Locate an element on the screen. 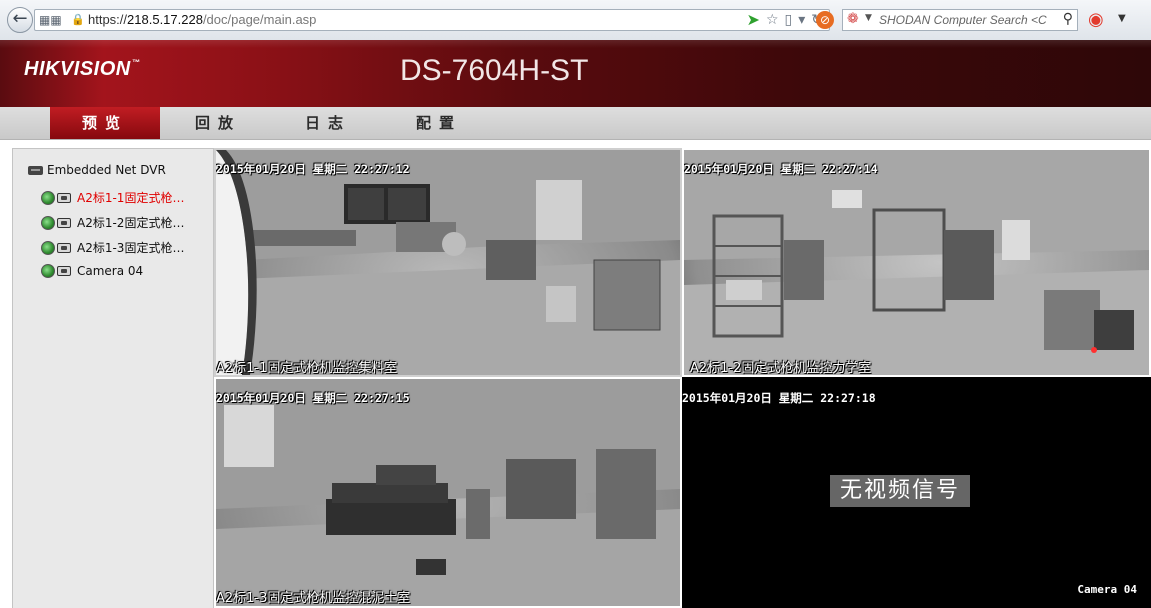 This screenshot has height=608, width=1151. search-icon: ⚲ is located at coordinates (1068, 19).